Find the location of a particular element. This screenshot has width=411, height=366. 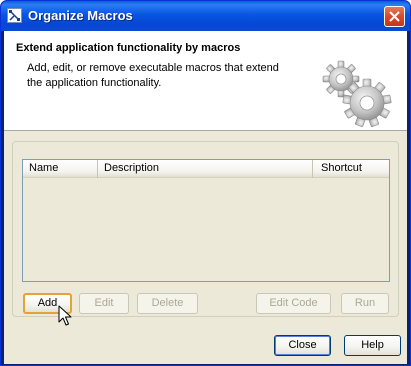

column-header-name: Name is located at coordinates (60, 169).